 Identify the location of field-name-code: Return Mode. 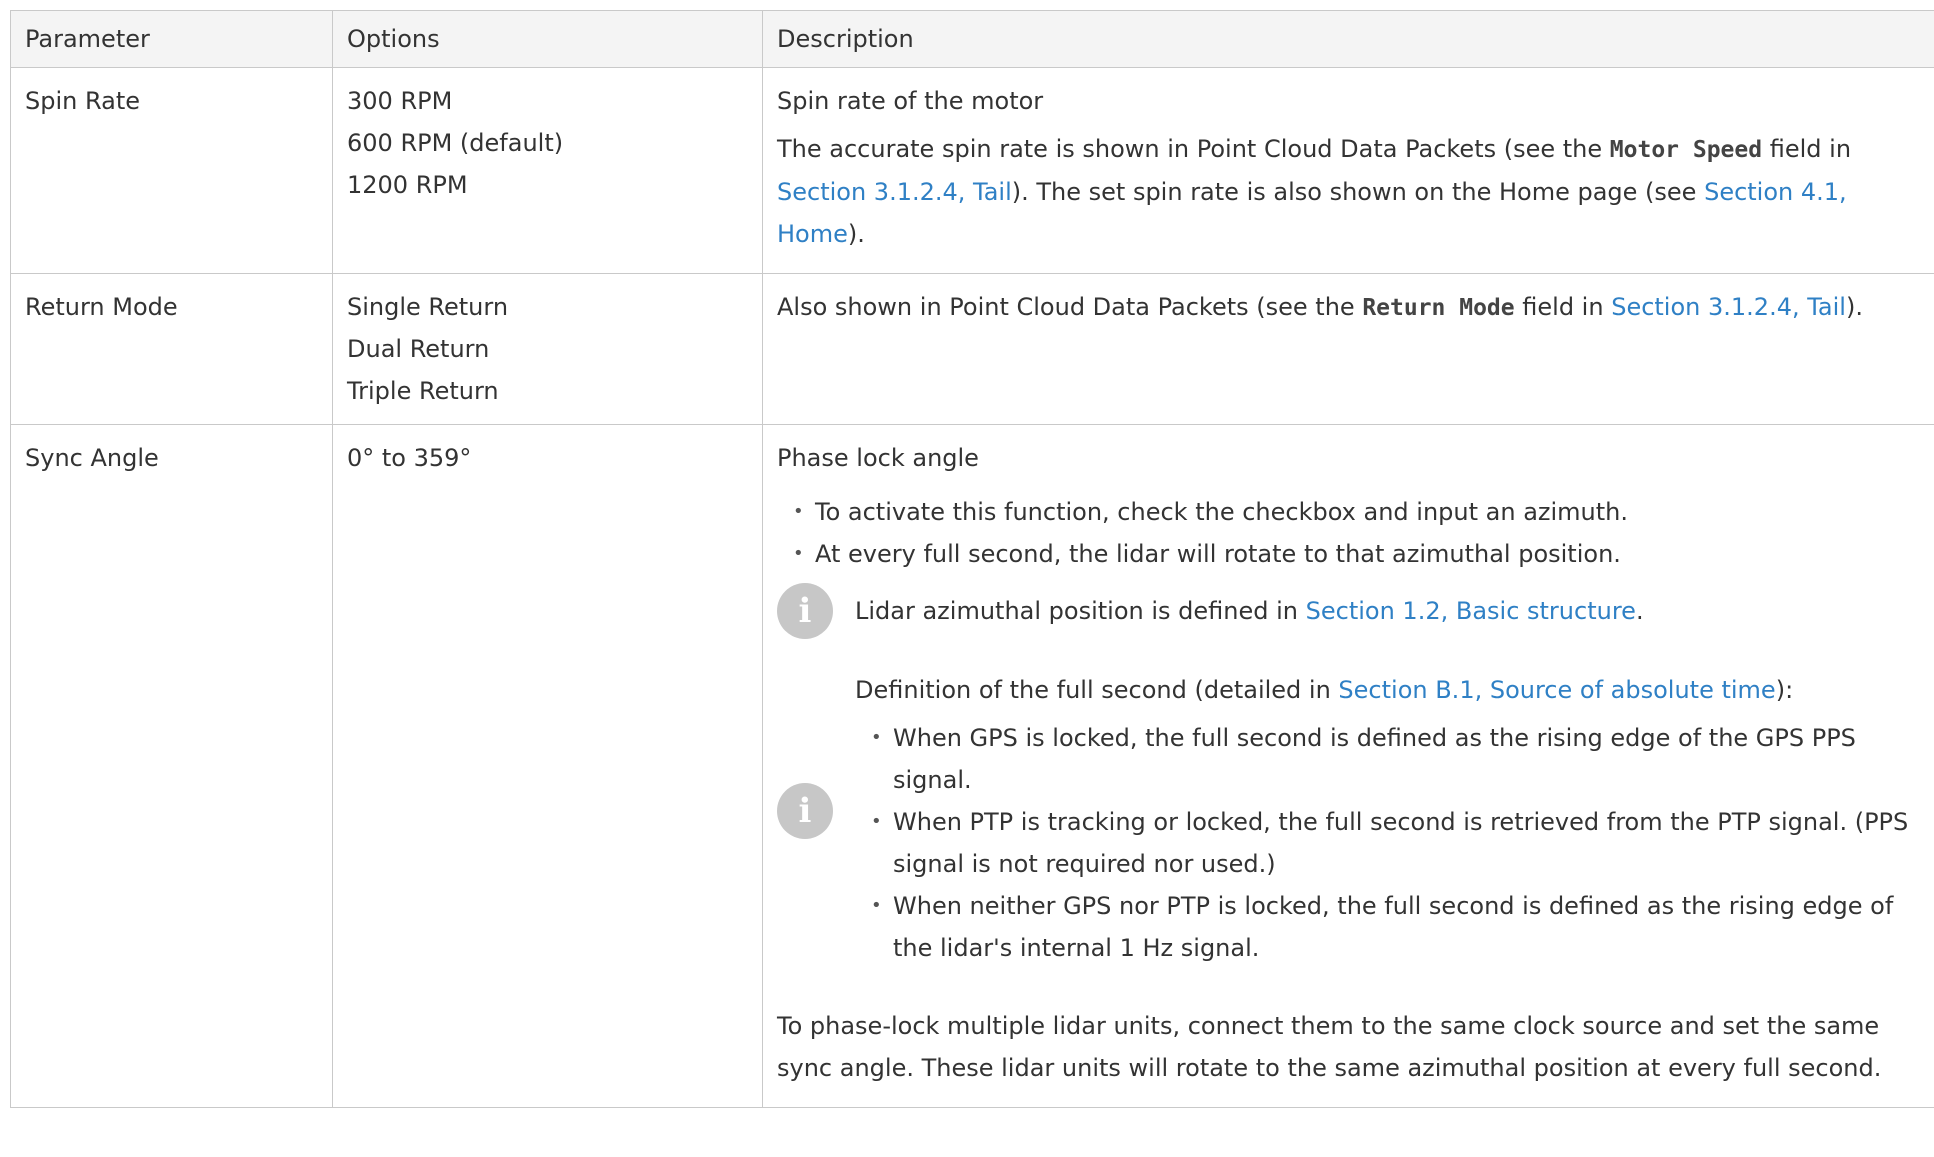
(1438, 308).